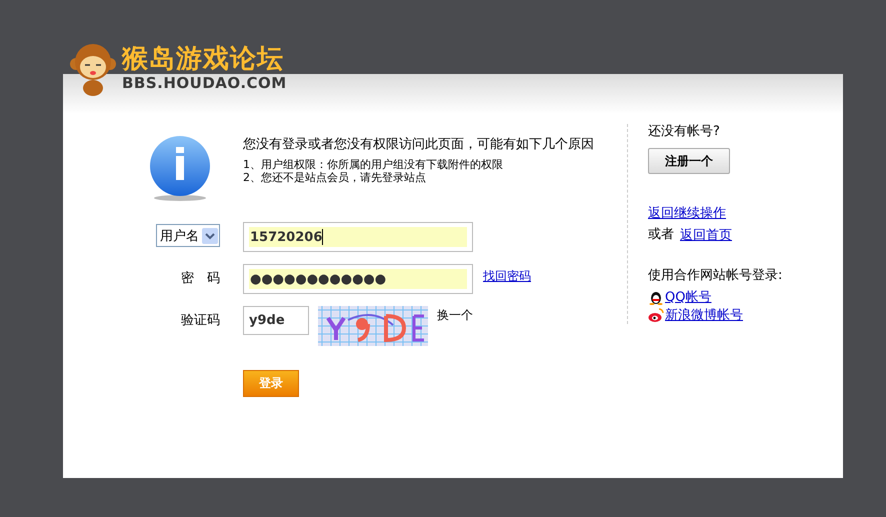 The image size is (886, 517). Describe the element at coordinates (335, 177) in the screenshot. I see `reason-text: 2、您还不是站点会员，请先登录站点` at that location.